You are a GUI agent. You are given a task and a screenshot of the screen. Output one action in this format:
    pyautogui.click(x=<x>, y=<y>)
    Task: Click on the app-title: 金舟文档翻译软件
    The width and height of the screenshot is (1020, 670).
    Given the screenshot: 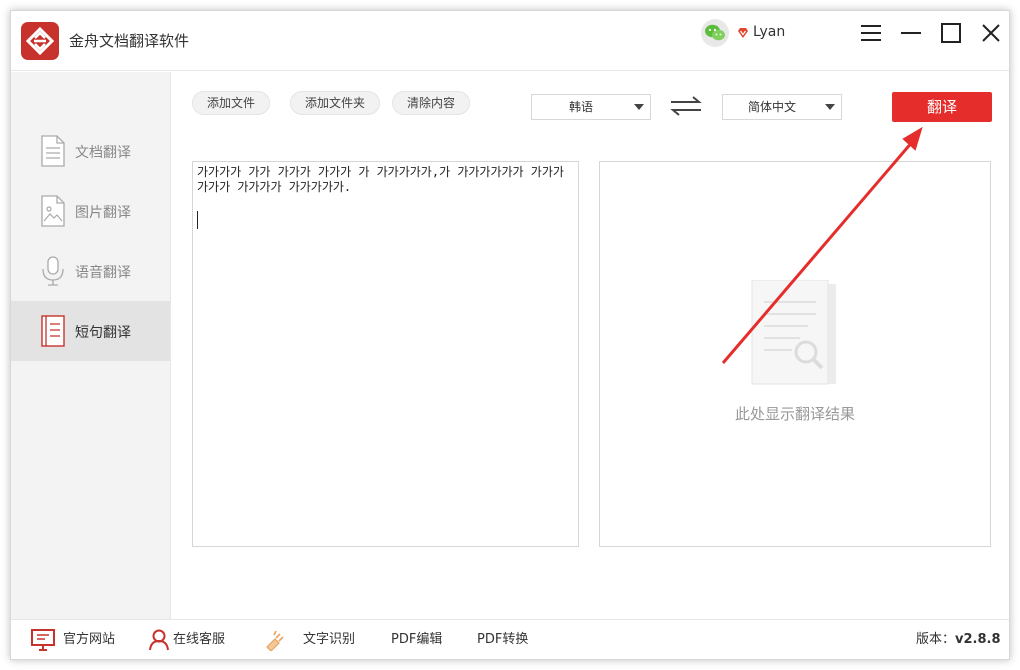 What is the action you would take?
    pyautogui.click(x=129, y=41)
    